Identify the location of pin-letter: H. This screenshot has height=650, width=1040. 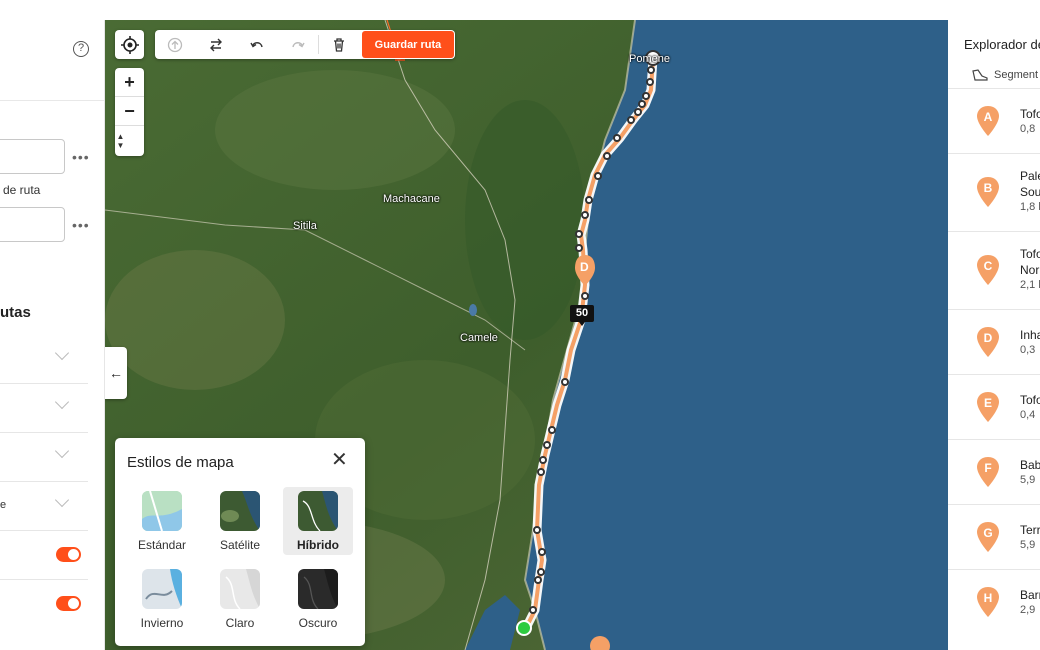
(988, 598).